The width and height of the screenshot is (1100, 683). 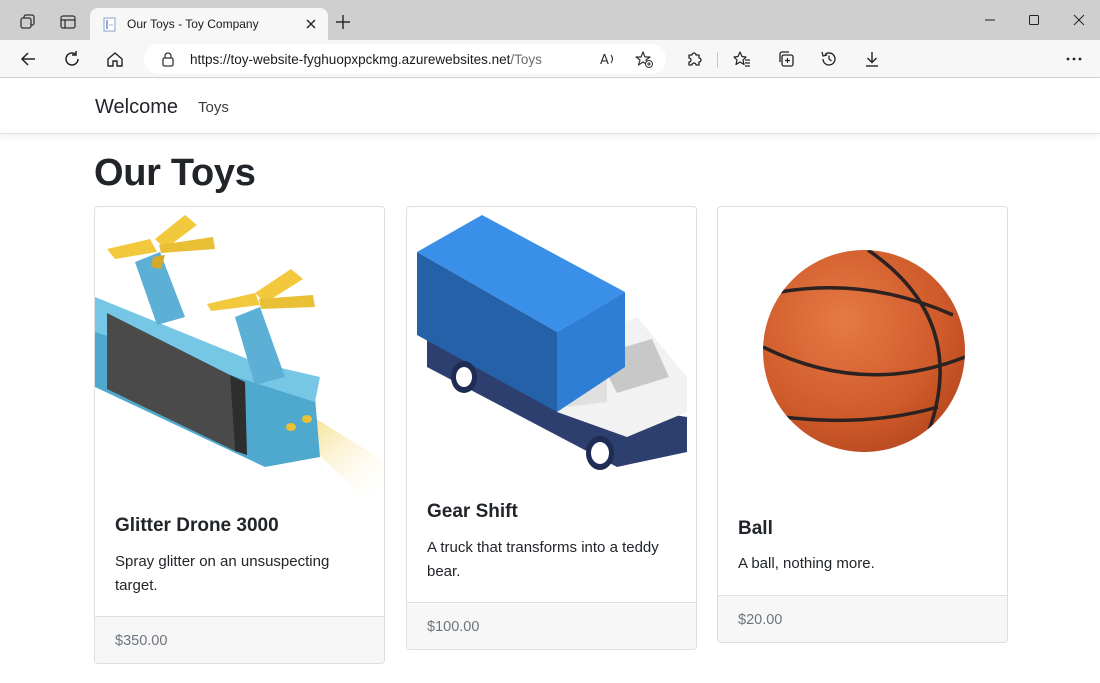 I want to click on card-footer: $20.00, so click(x=862, y=618).